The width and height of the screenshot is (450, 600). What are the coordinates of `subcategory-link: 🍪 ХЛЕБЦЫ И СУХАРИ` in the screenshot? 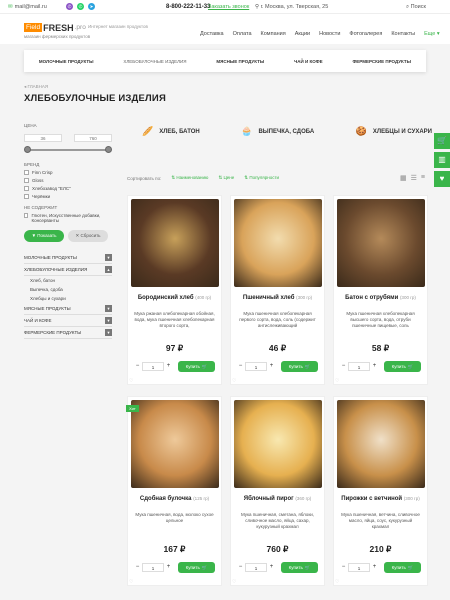 It's located at (394, 131).